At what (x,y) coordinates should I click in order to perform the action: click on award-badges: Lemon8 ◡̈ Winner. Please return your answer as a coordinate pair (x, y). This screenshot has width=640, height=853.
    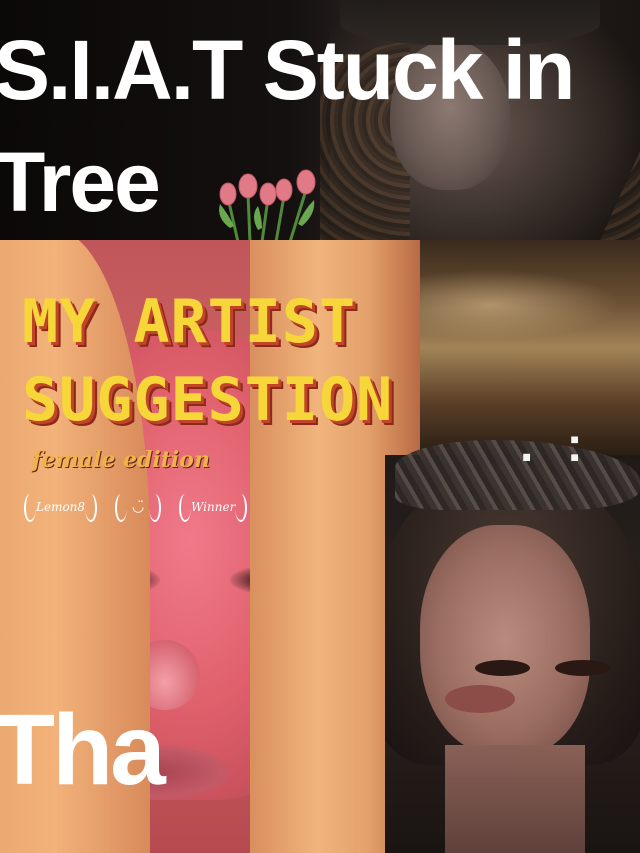
    Looking at the image, I should click on (136, 507).